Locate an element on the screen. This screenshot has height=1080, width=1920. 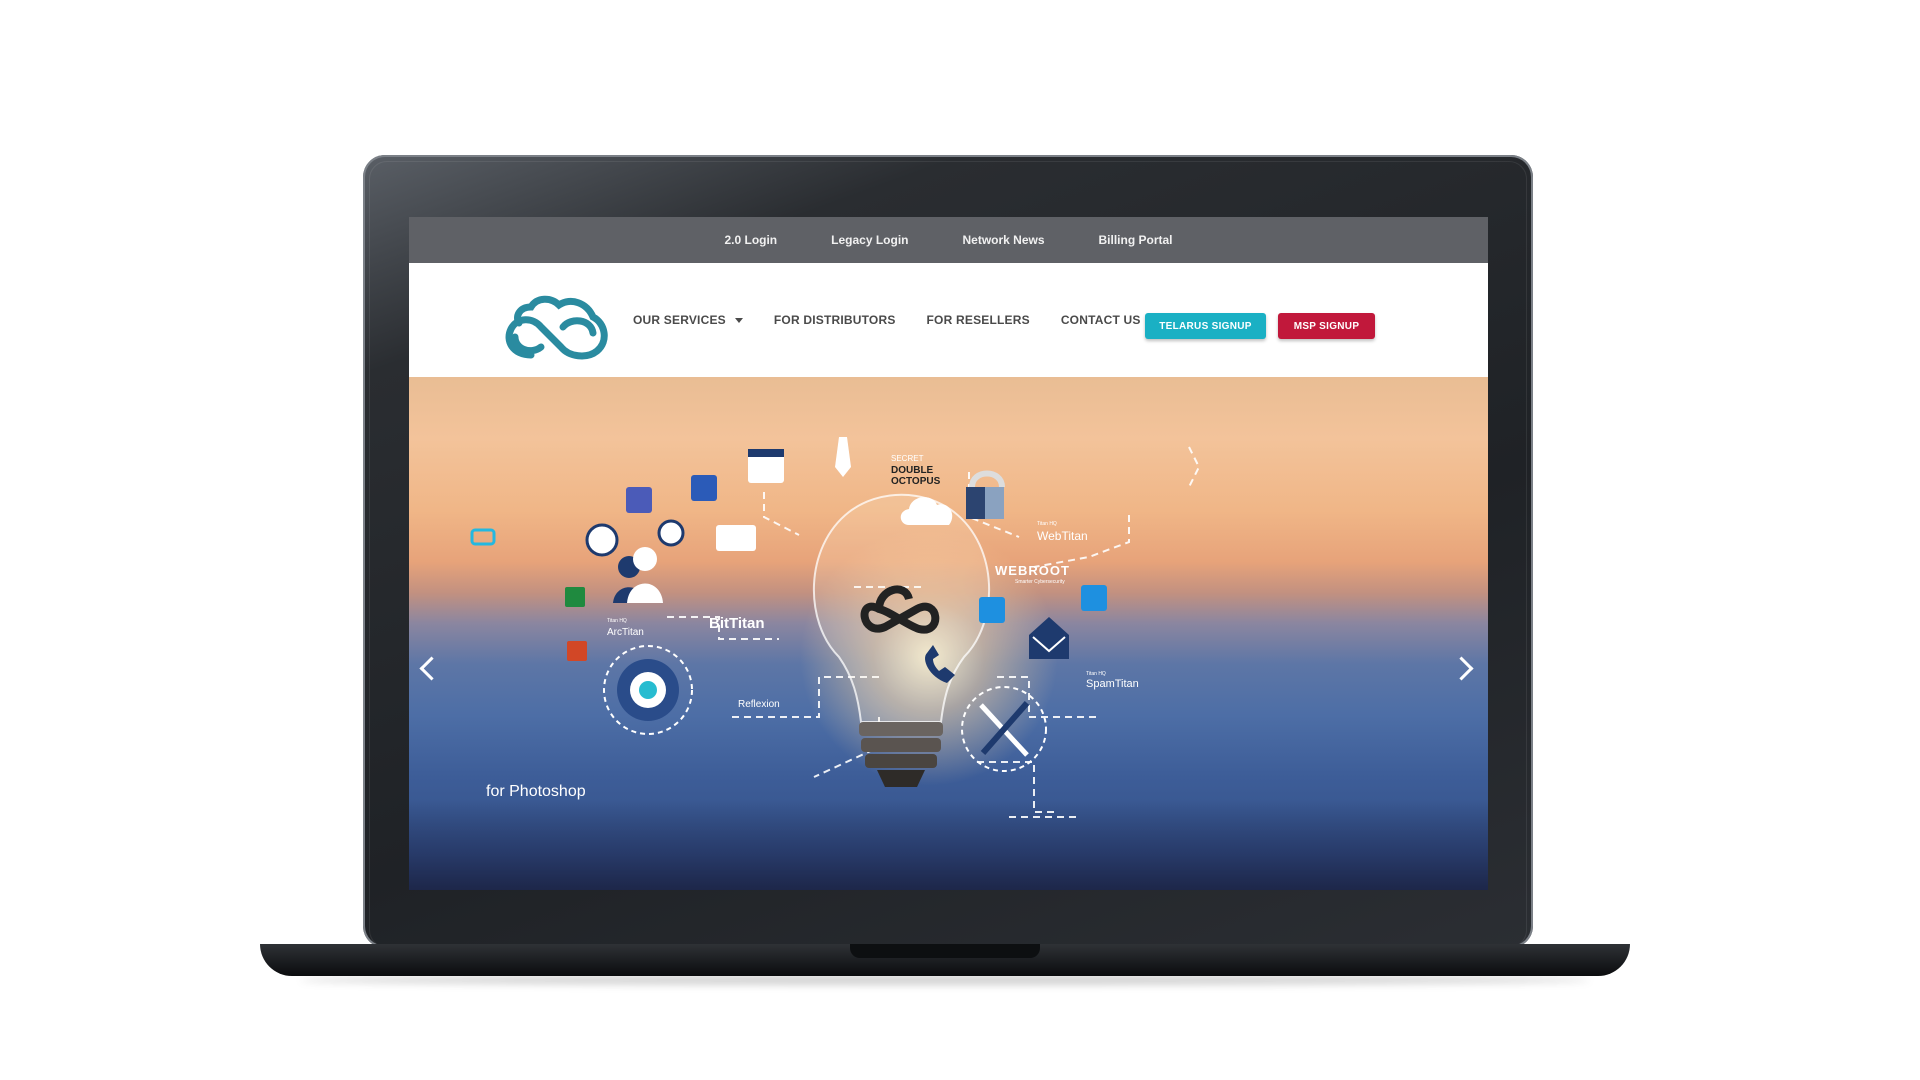
lightbulb-icon is located at coordinates (901, 640).